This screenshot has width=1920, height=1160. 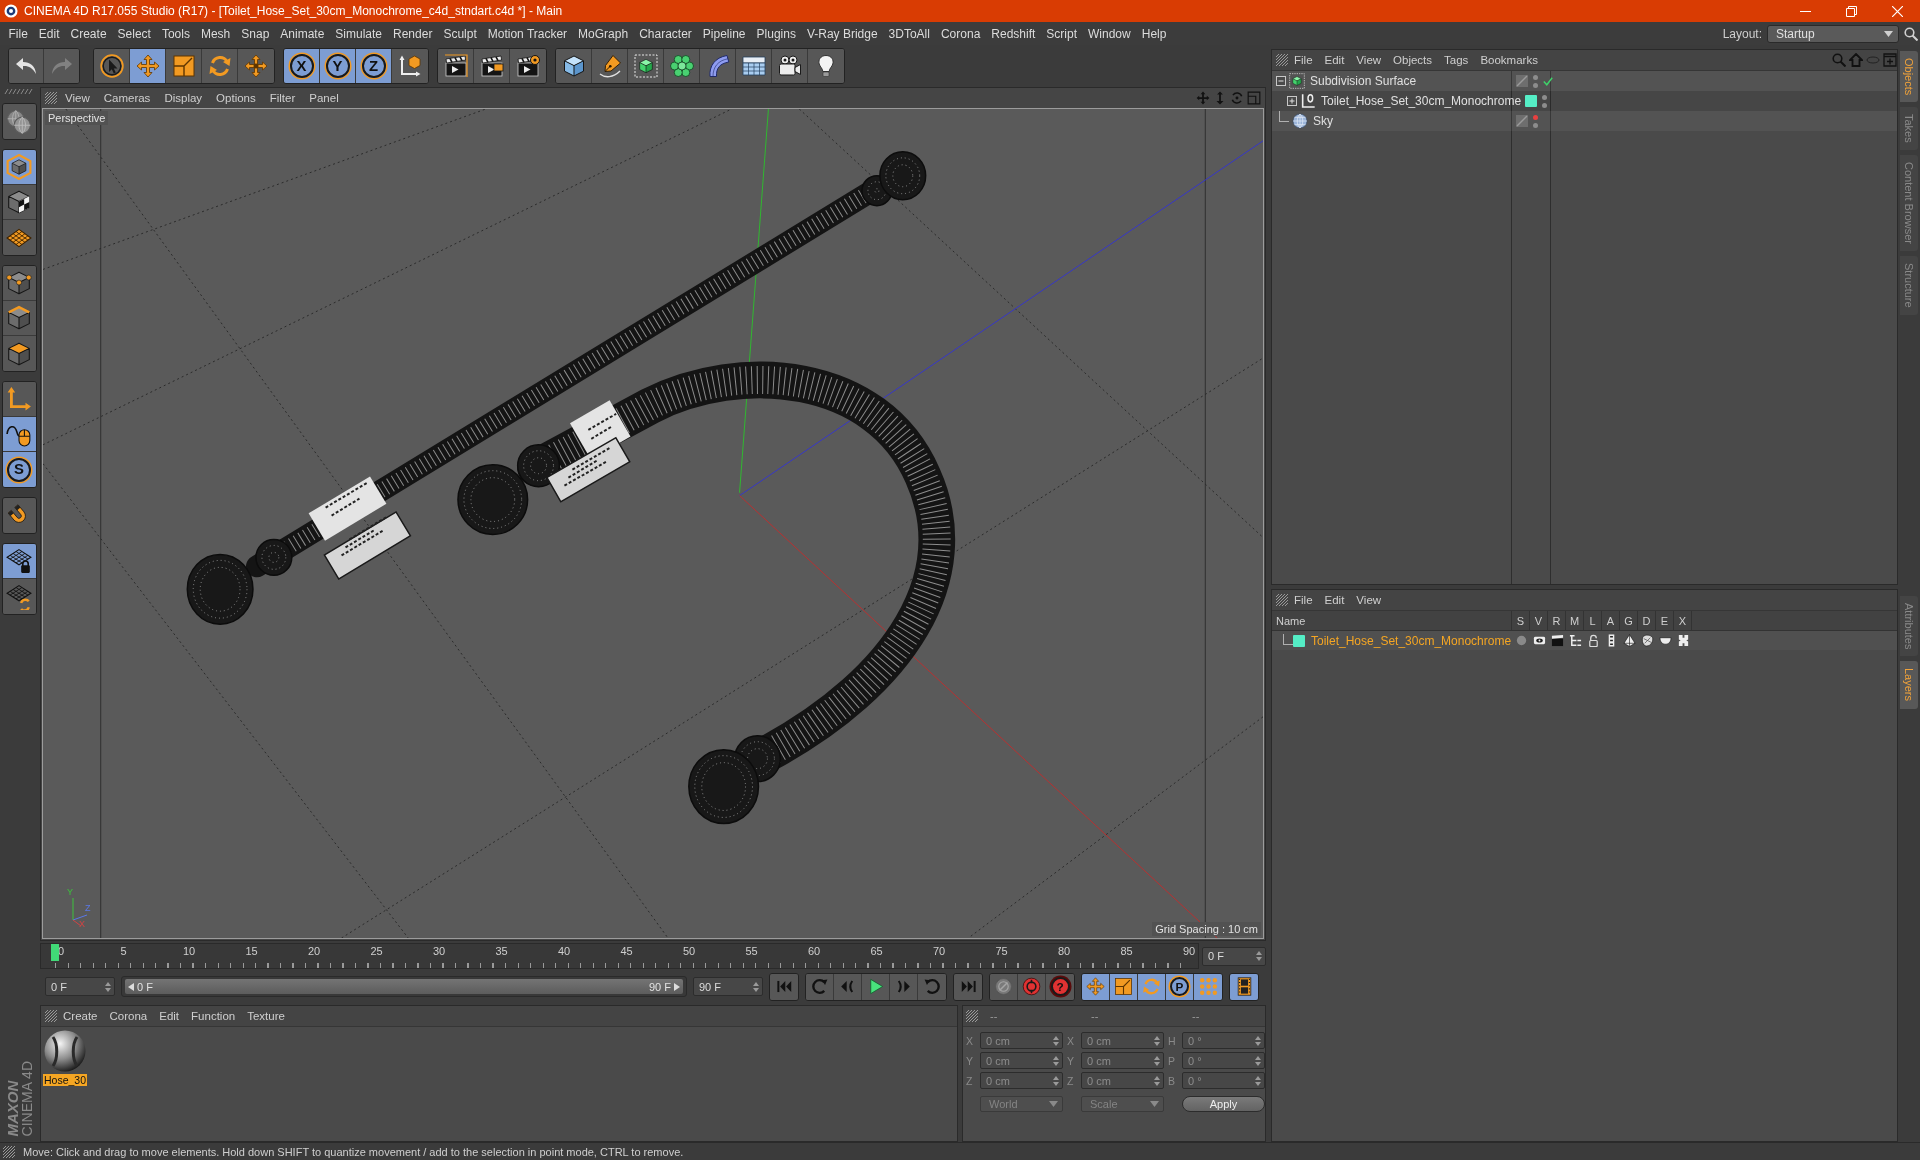 I want to click on magnet-button, so click(x=19, y=515).